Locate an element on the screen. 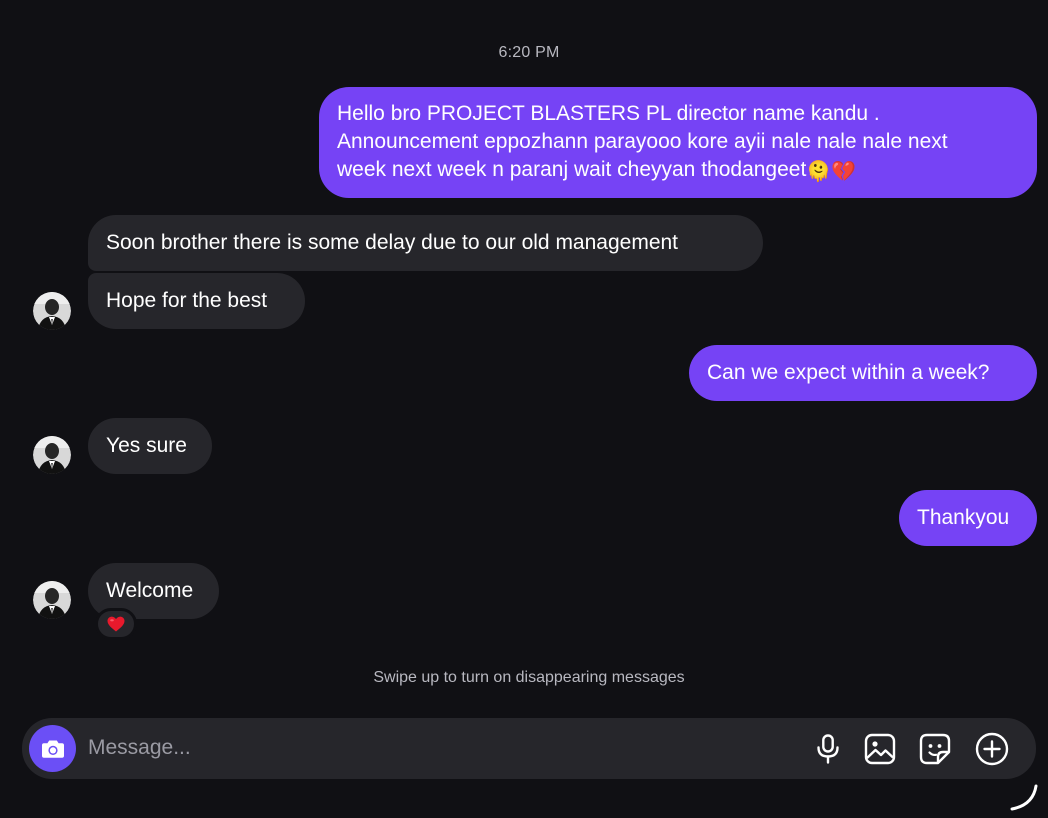  message-text: Hope for the best is located at coordinates (187, 300).